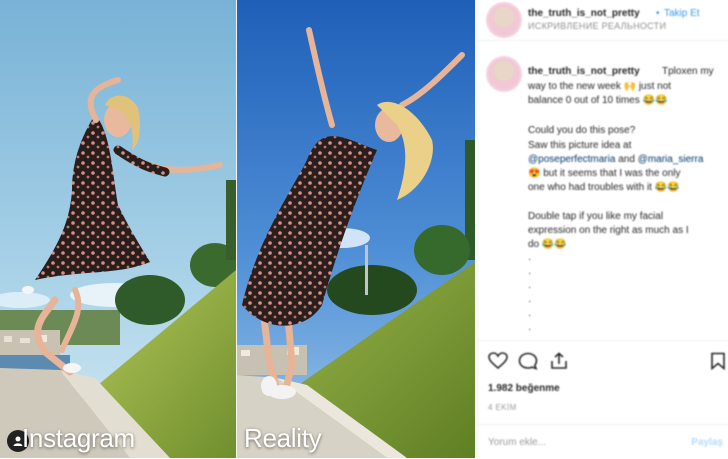  Describe the element at coordinates (504, 20) in the screenshot. I see `avatar` at that location.